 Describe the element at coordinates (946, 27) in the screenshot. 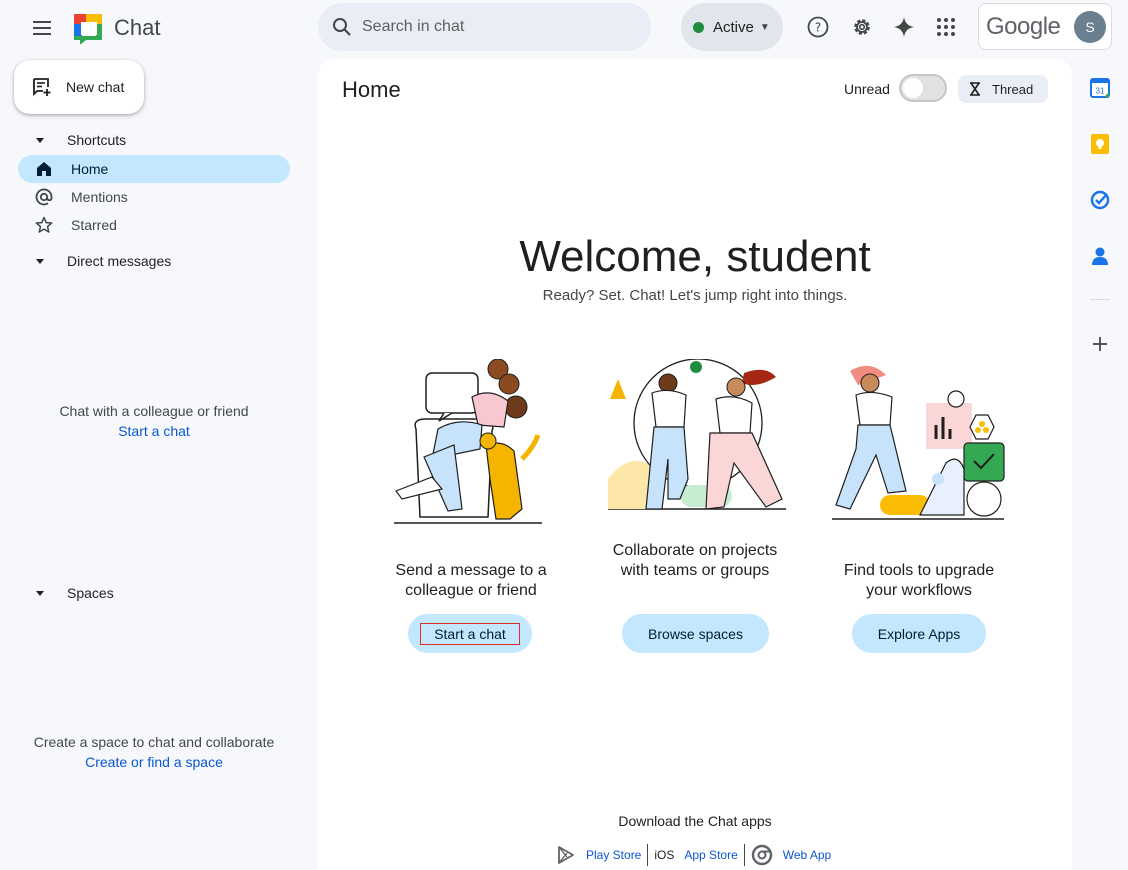

I see `apps-grid-icon` at that location.